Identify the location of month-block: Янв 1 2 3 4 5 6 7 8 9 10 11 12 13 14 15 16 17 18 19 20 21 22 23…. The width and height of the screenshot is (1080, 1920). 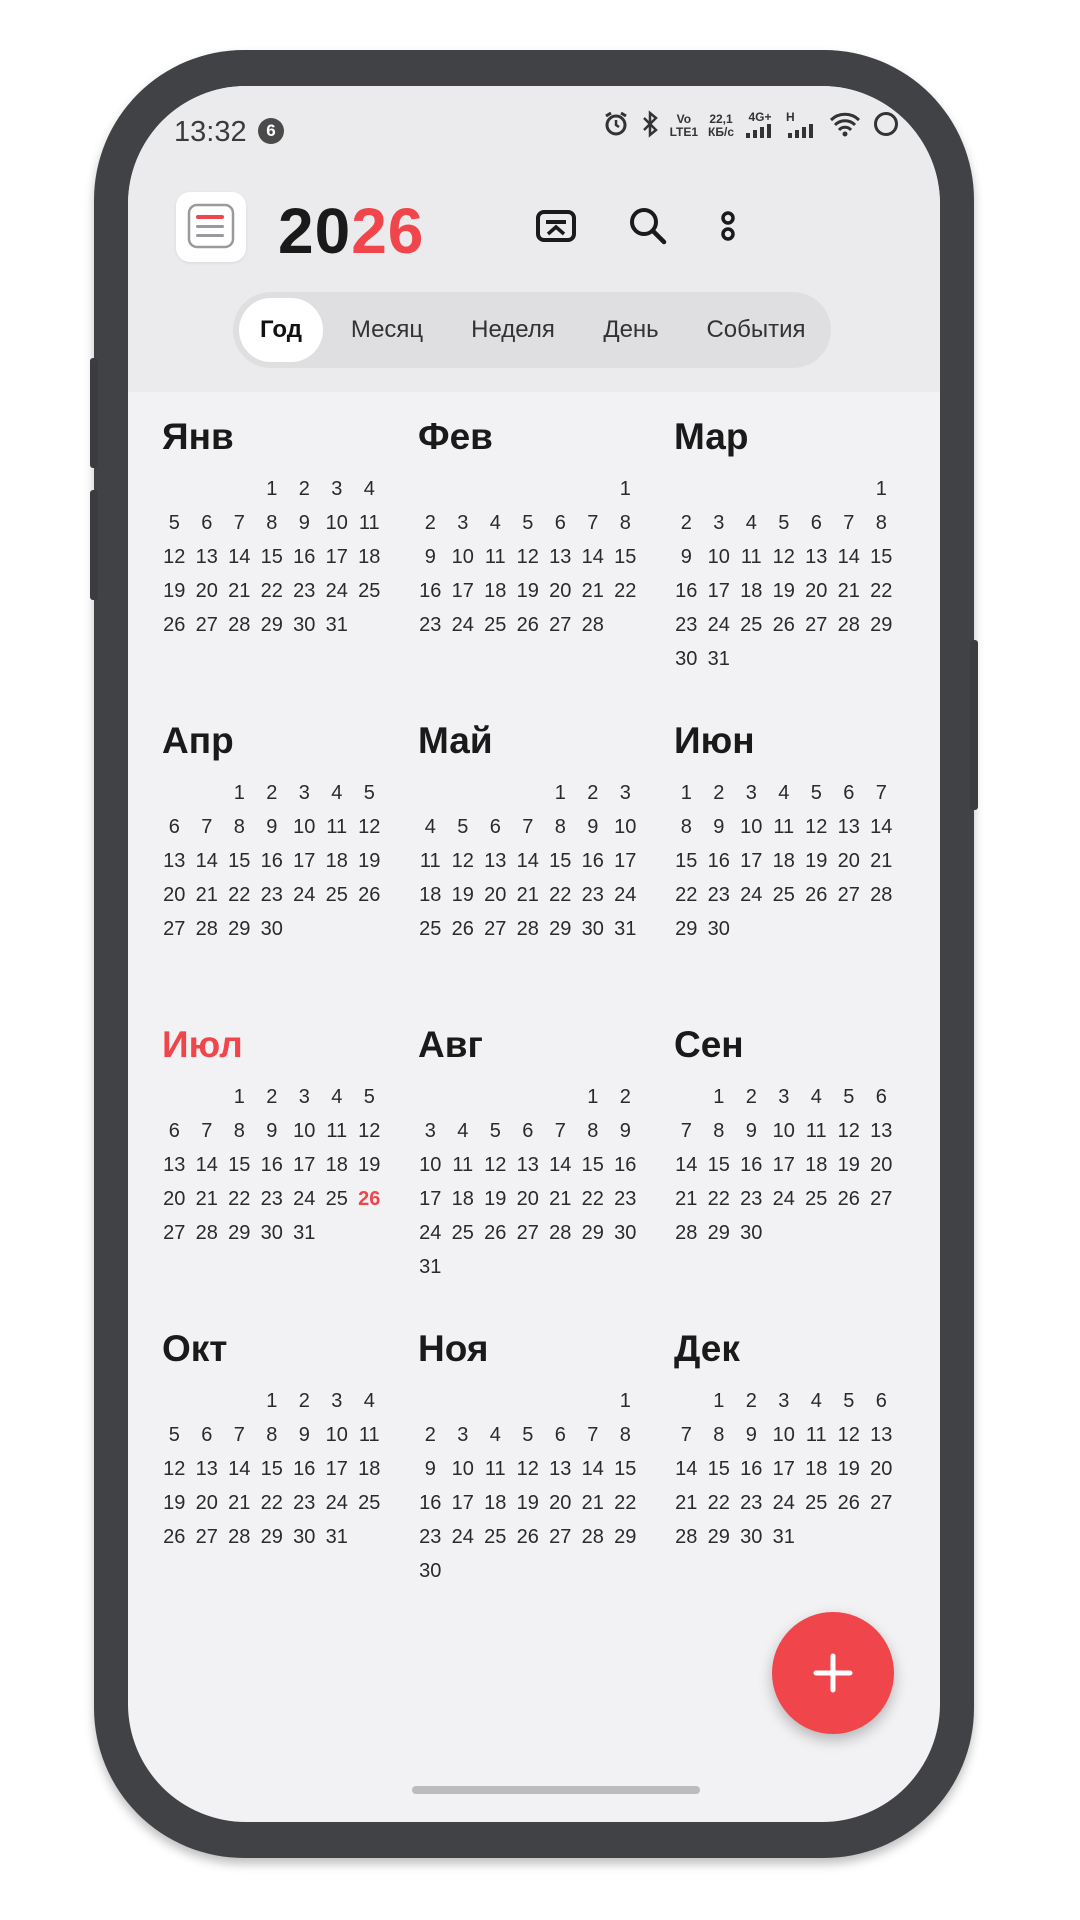
(273, 527).